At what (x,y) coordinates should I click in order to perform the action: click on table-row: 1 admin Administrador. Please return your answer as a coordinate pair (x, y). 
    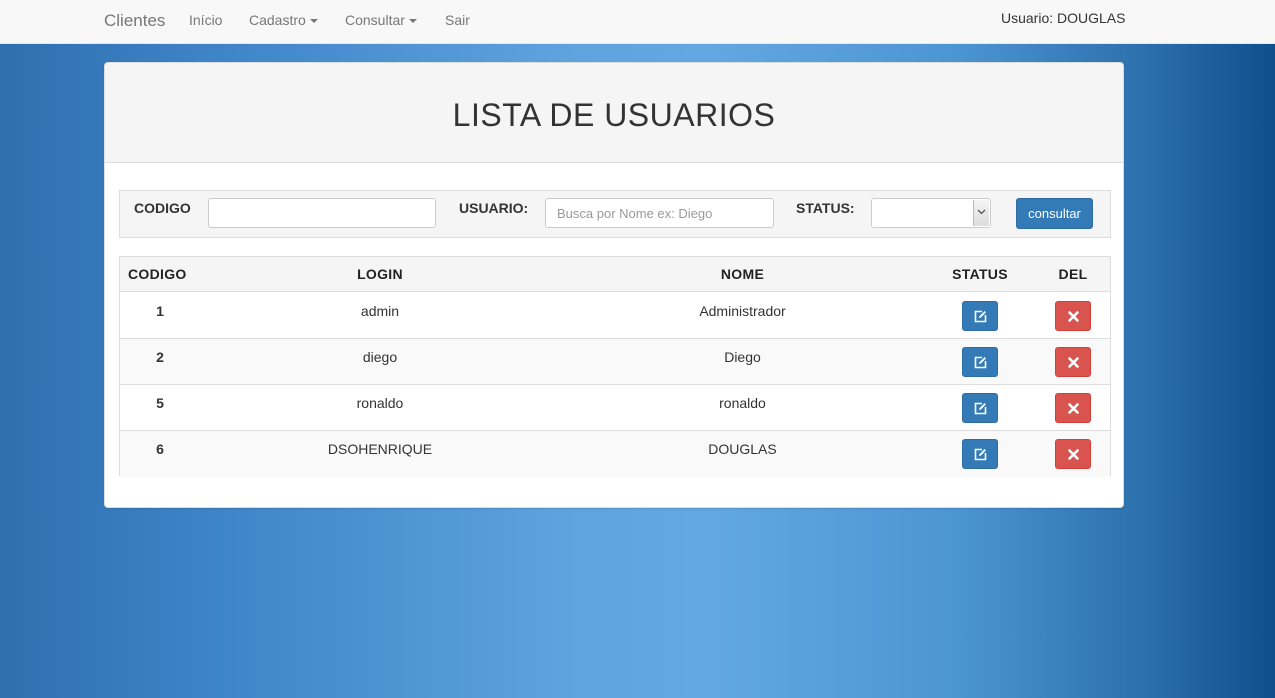
    Looking at the image, I should click on (615, 316).